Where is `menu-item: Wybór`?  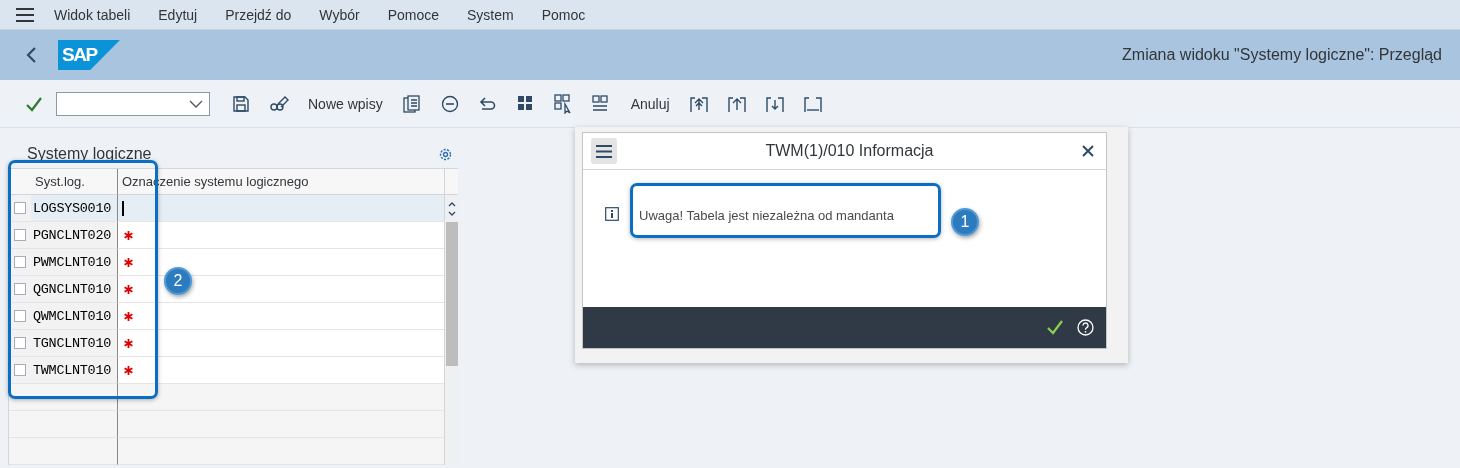
menu-item: Wybór is located at coordinates (339, 14).